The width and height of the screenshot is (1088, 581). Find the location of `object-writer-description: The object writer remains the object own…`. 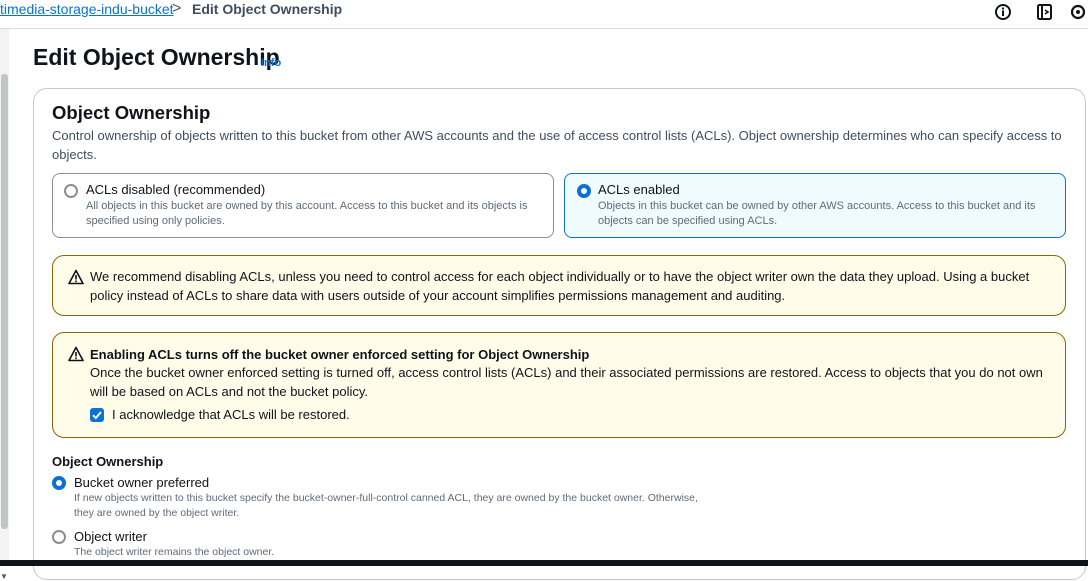

object-writer-description: The object writer remains the object own… is located at coordinates (174, 552).